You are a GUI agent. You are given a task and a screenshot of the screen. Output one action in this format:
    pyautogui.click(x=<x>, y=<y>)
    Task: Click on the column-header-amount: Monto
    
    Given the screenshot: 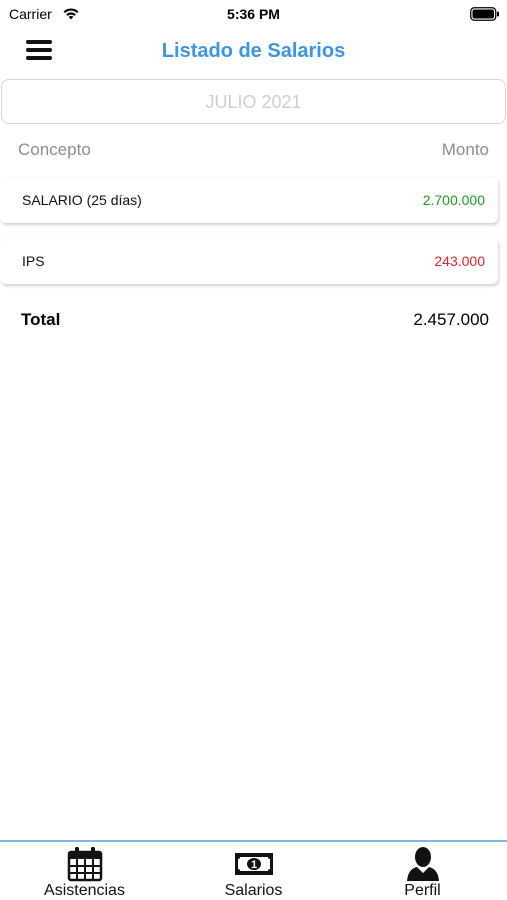 What is the action you would take?
    pyautogui.click(x=465, y=149)
    